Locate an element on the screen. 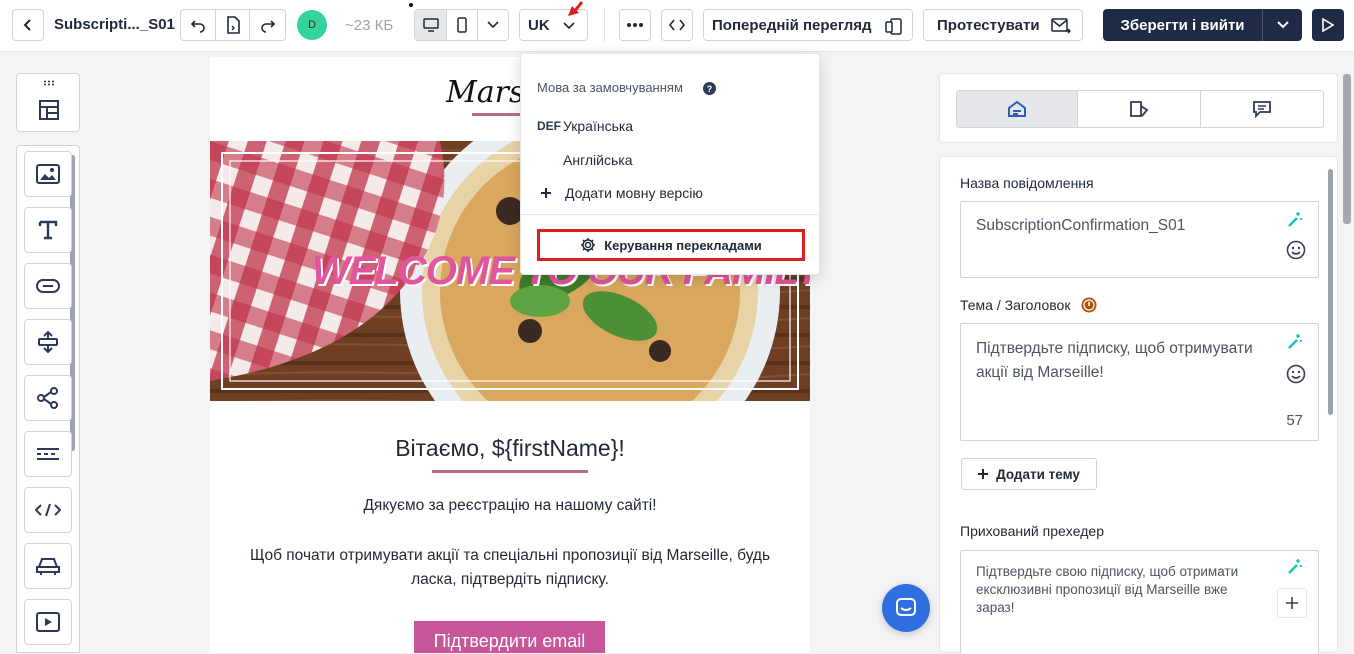 The image size is (1354, 654). document-button is located at coordinates (233, 25).